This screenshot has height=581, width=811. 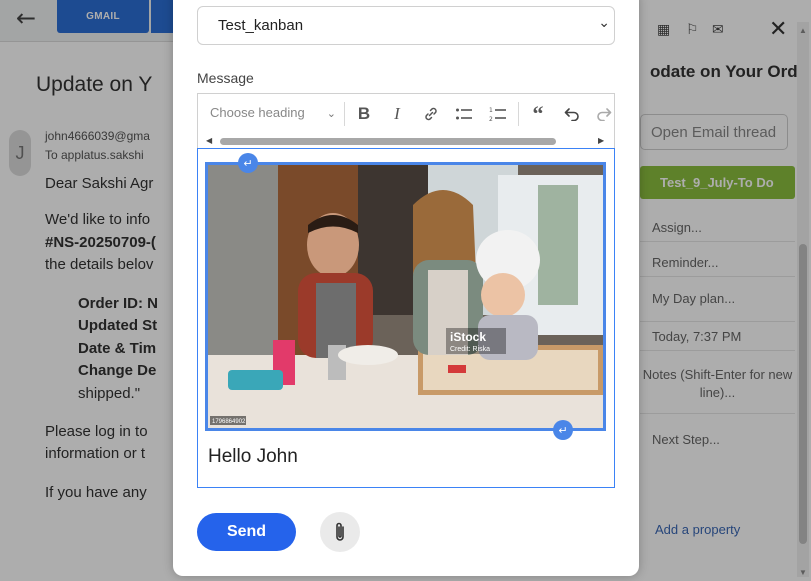 I want to click on block-quote-icon: “, so click(x=538, y=113).